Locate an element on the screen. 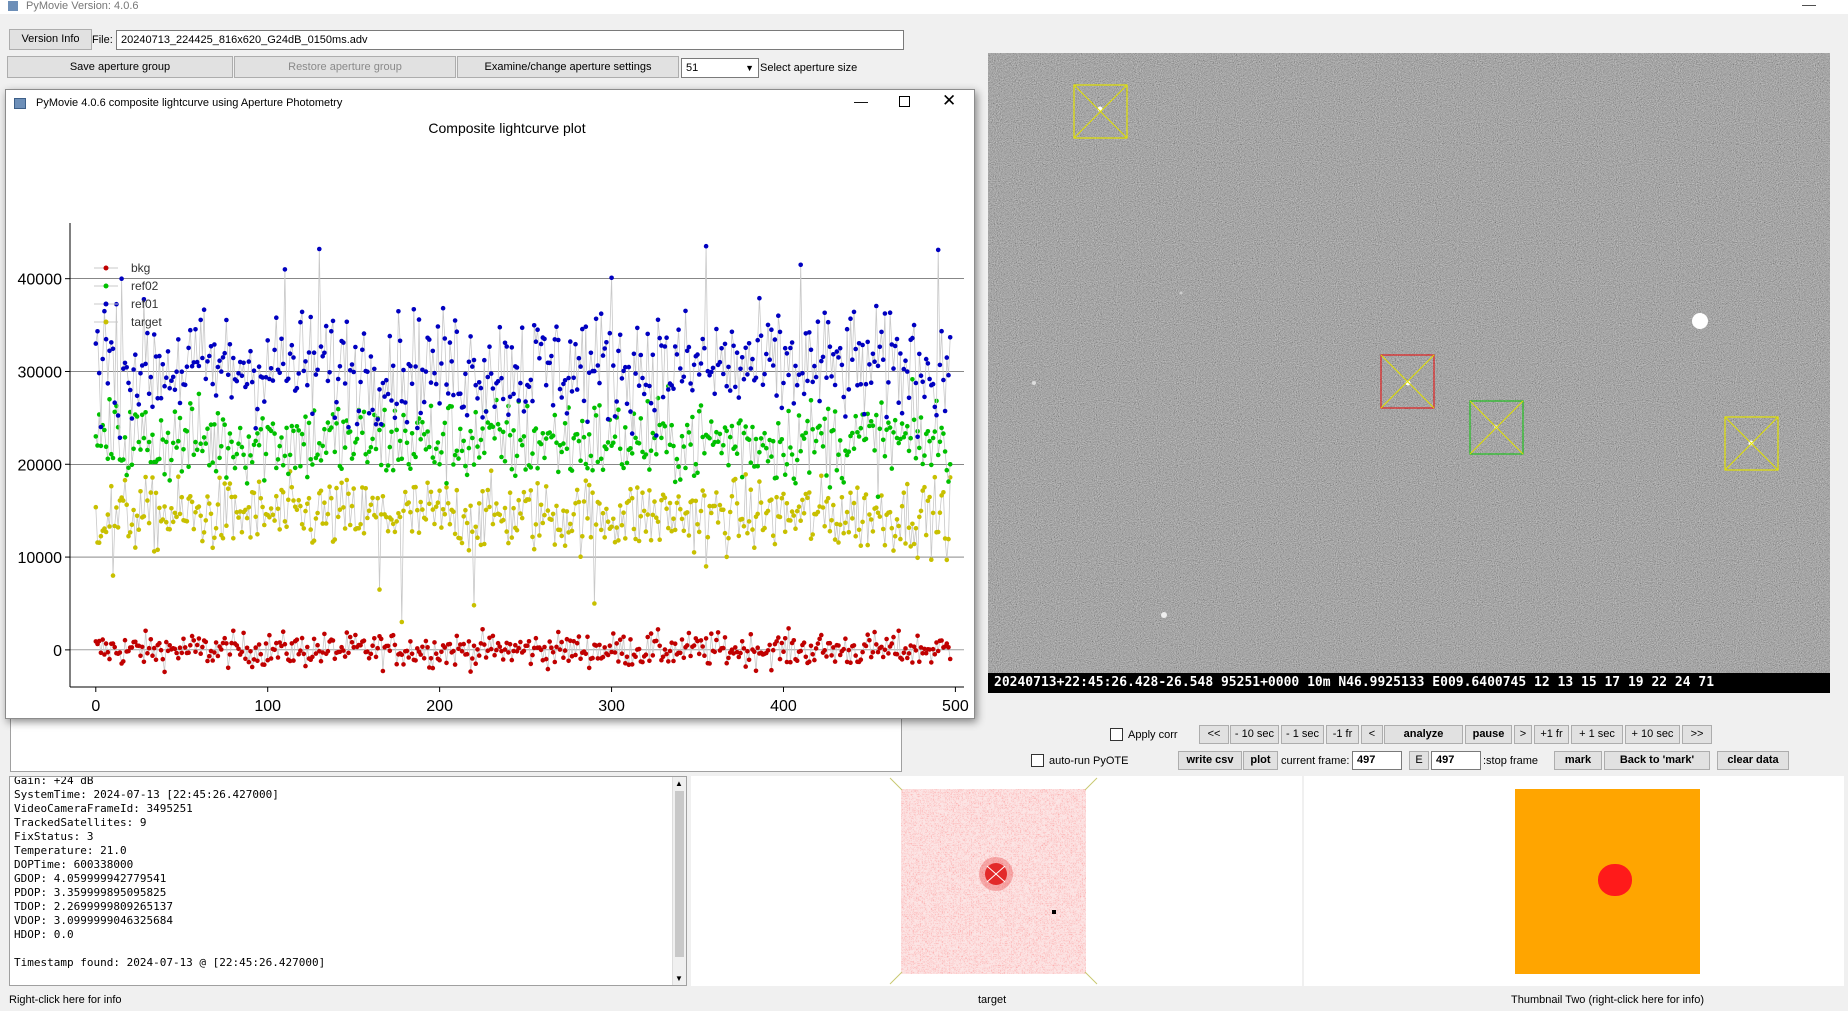  back-to-mark-button: Back to 'mark' is located at coordinates (1657, 760).